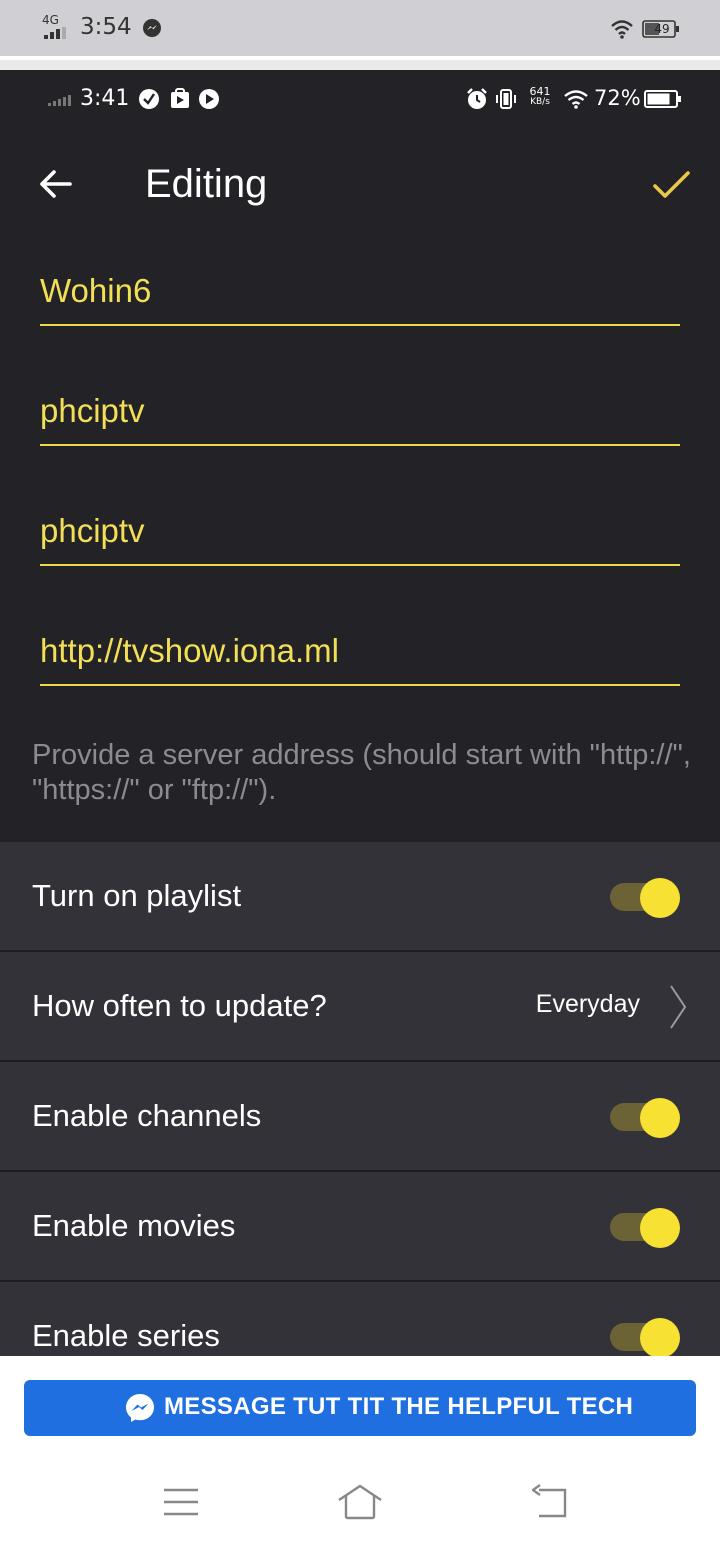 The height and width of the screenshot is (1544, 720). What do you see at coordinates (360, 1502) in the screenshot?
I see `home-icon` at bounding box center [360, 1502].